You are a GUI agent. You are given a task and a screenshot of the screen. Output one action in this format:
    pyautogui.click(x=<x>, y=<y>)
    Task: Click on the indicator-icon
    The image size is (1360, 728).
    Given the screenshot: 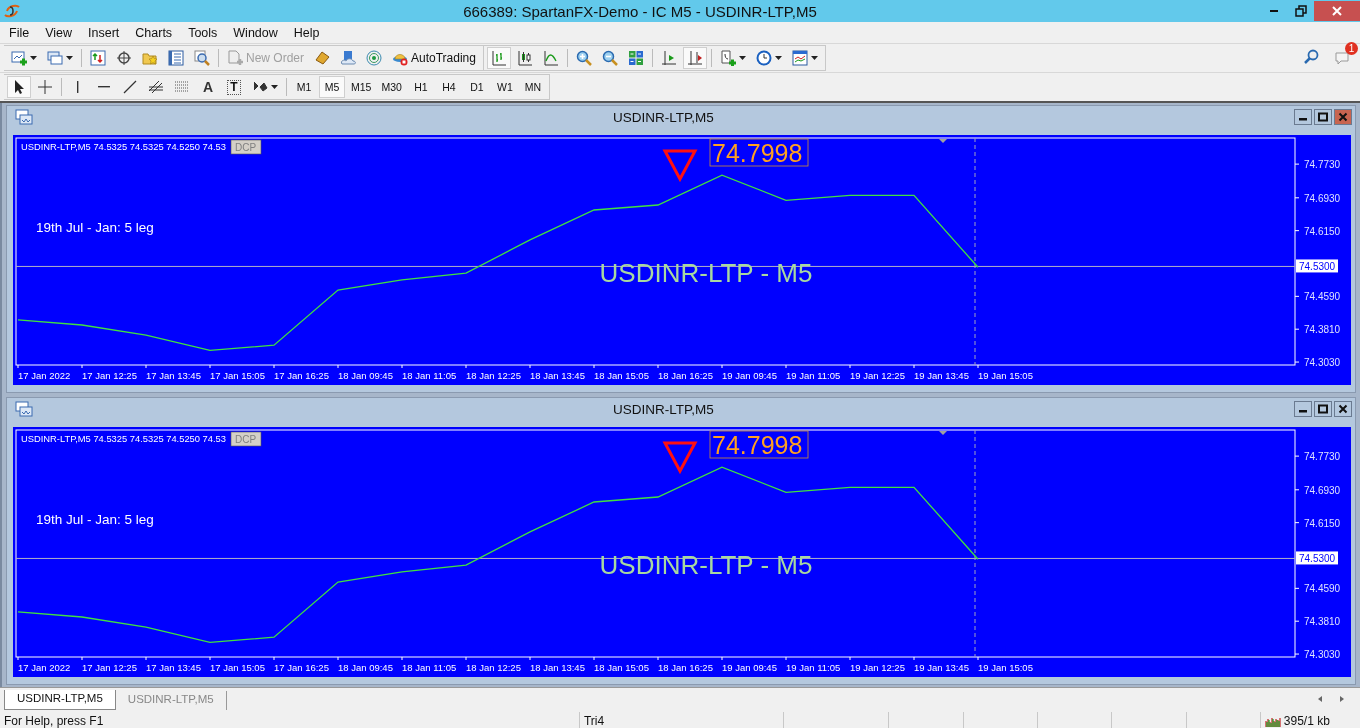 What is the action you would take?
    pyautogui.click(x=727, y=58)
    